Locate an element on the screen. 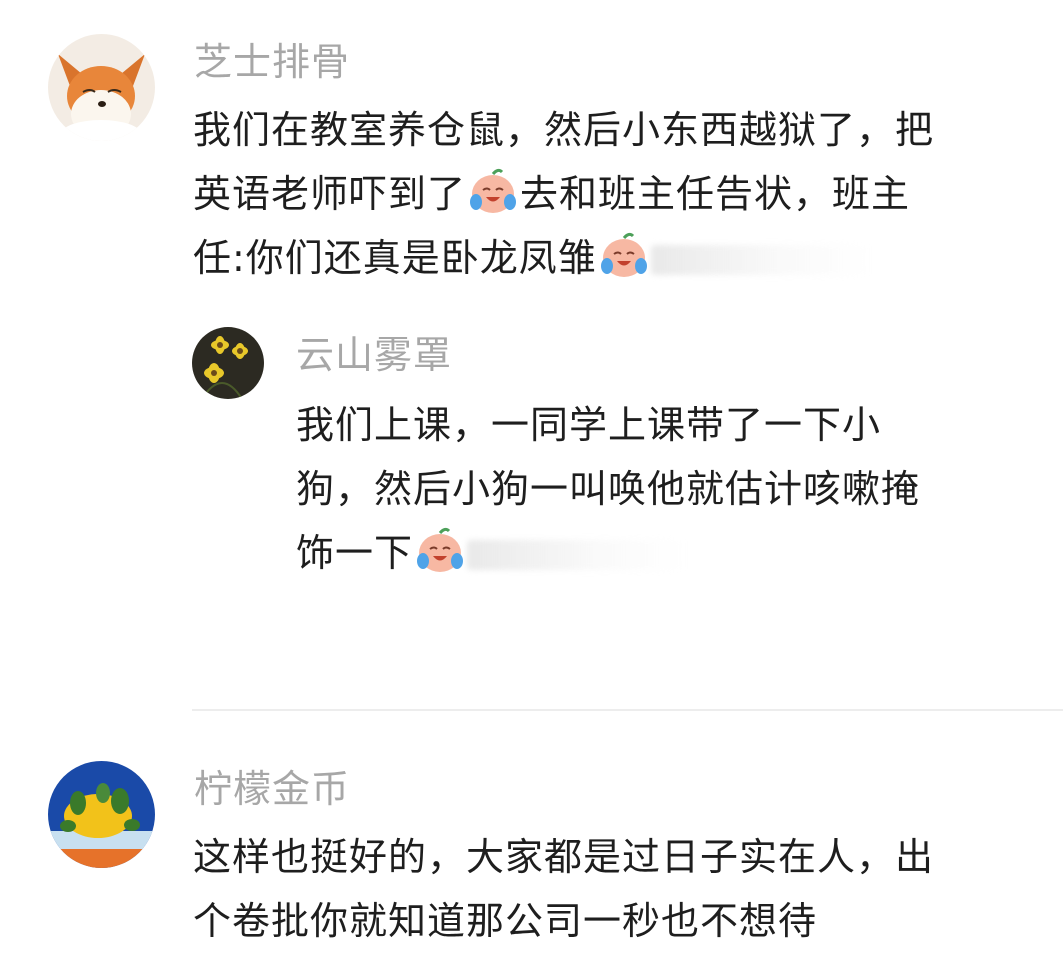 The image size is (1063, 964). comment-line: 英语老师吓到了 去和班主任告状，班主 is located at coordinates (563, 194).